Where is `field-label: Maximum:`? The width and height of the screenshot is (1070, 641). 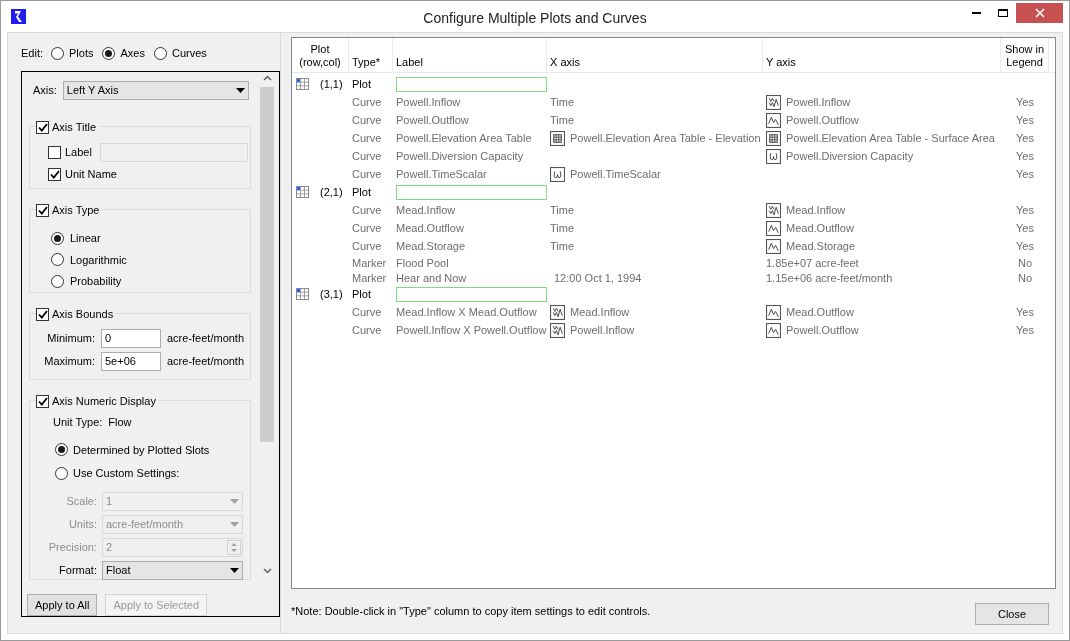
field-label: Maximum: is located at coordinates (69, 362).